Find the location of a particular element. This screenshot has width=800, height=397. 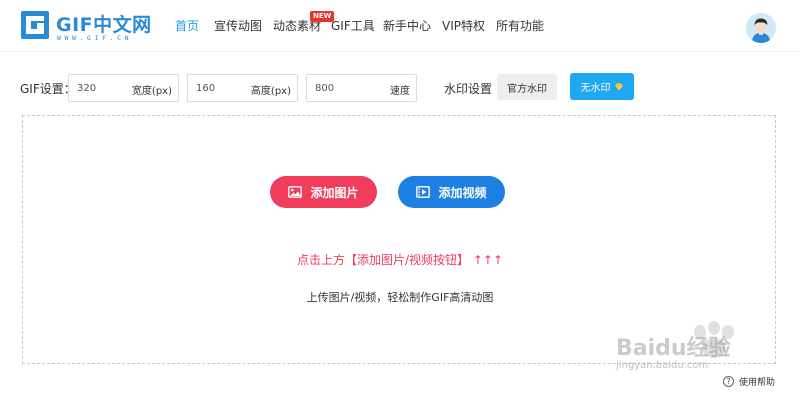

height-field: 高度(px) is located at coordinates (242, 88).